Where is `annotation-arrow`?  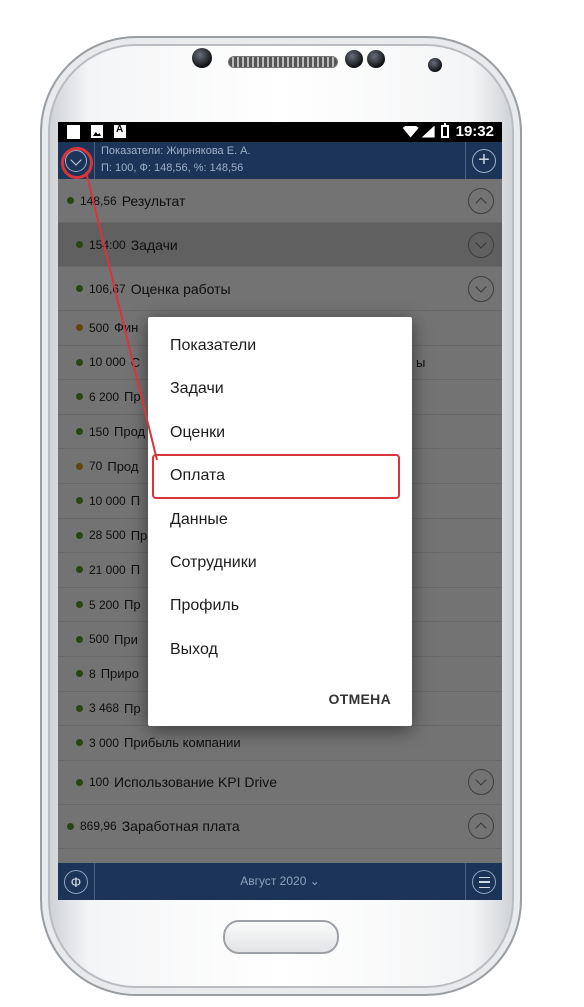
annotation-arrow is located at coordinates (121, 316).